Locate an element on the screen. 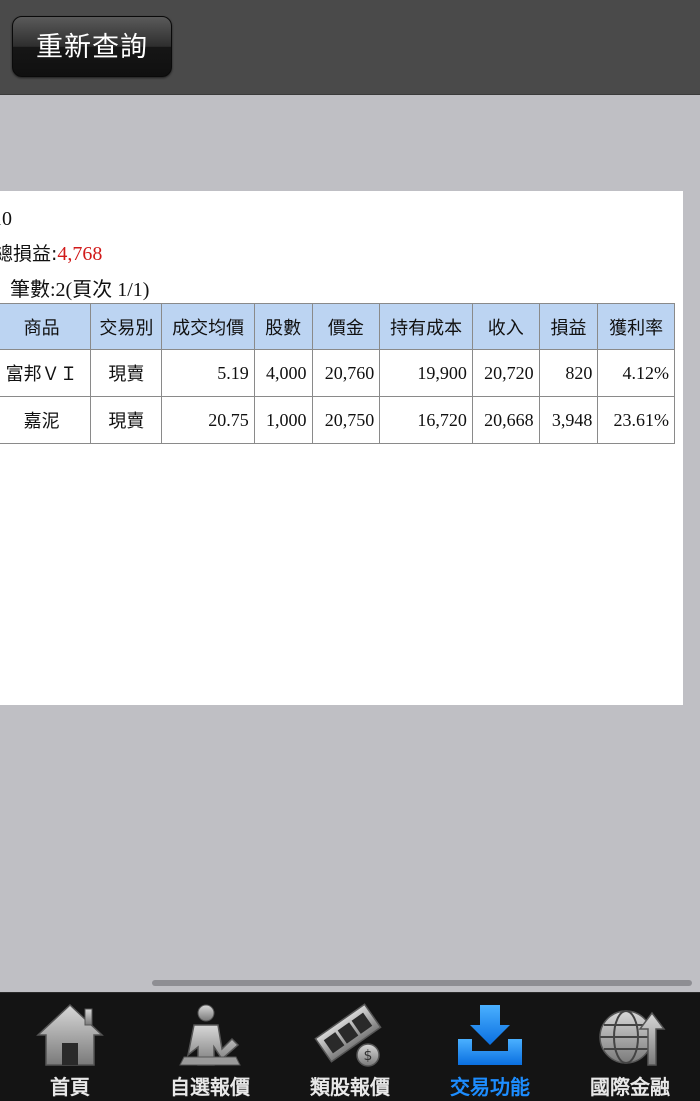  tab-trading: 交易功能 is located at coordinates (490, 1047).